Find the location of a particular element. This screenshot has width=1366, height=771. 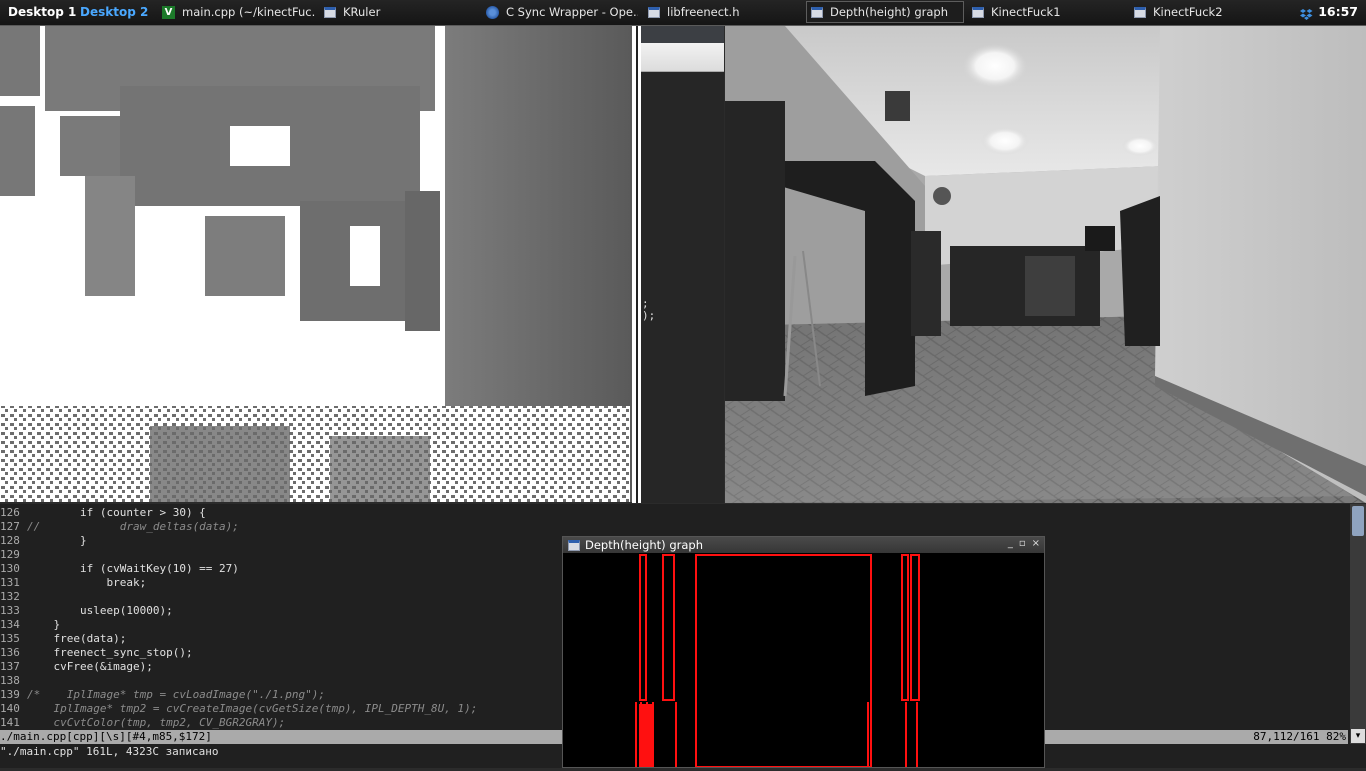

window-toolbar is located at coordinates (682, 34).